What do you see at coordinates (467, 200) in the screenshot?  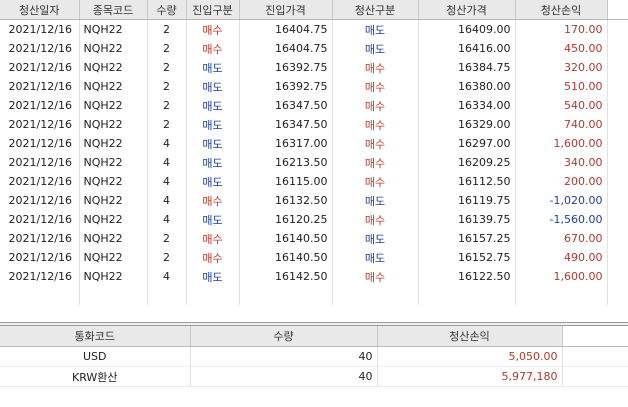 I see `cell-exit-price: 16119.75` at bounding box center [467, 200].